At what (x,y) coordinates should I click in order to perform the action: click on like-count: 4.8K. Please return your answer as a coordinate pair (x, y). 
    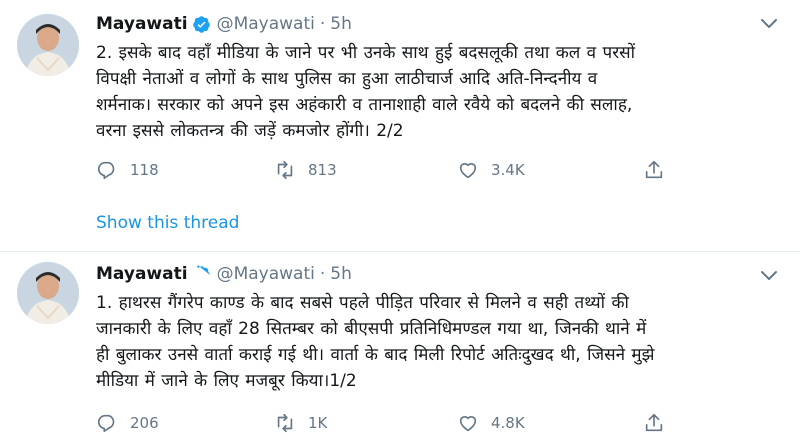
    Looking at the image, I should click on (508, 423).